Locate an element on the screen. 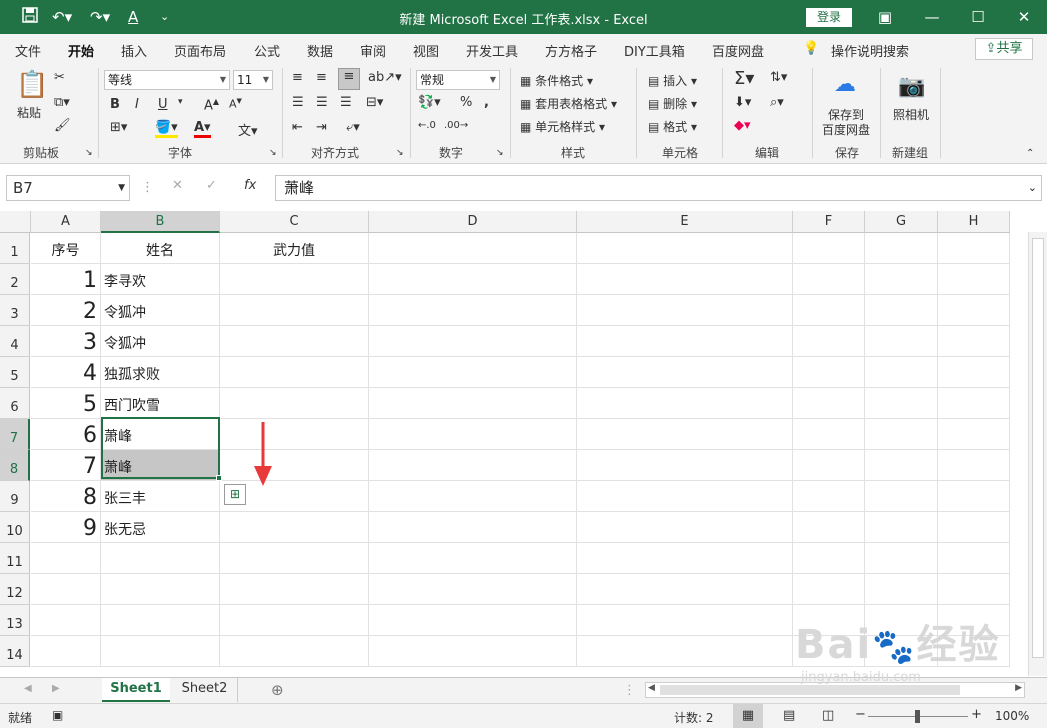 This screenshot has width=1047, height=728. column-header-G: G is located at coordinates (901, 222).